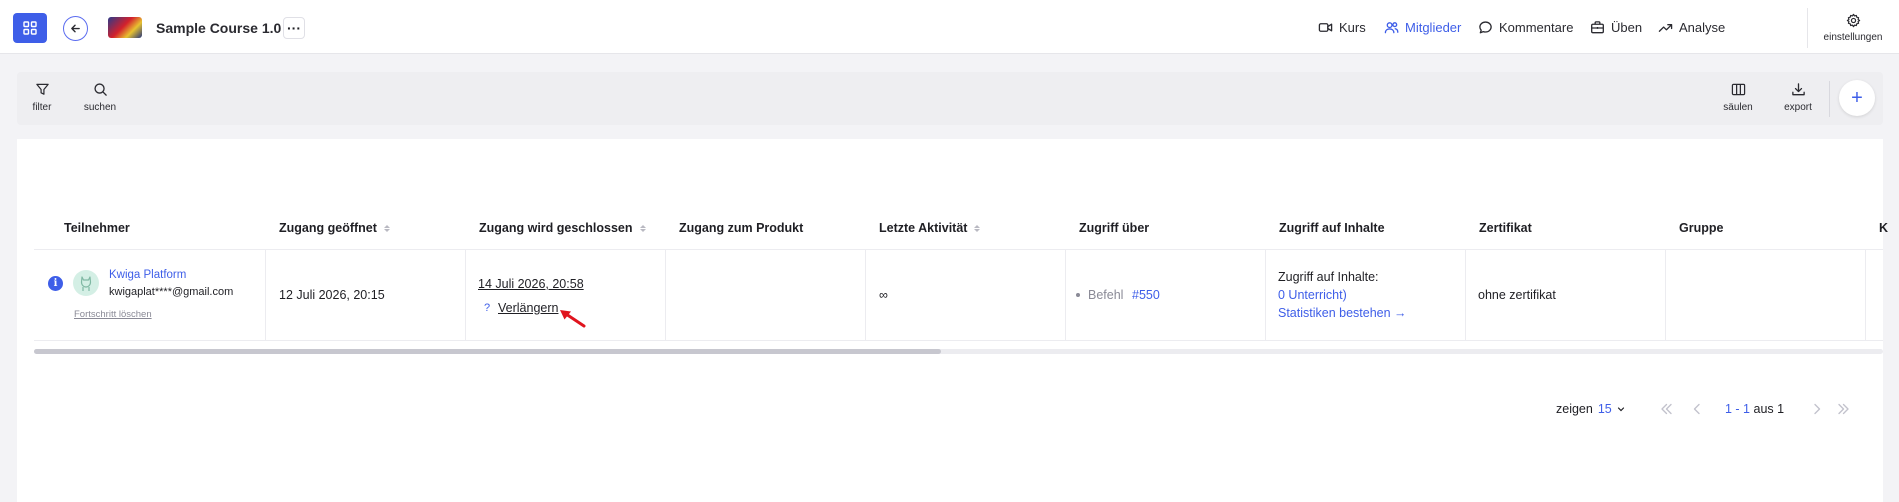 This screenshot has height=502, width=1899. What do you see at coordinates (97, 228) in the screenshot?
I see `column-header-participant: Teilnehmer` at bounding box center [97, 228].